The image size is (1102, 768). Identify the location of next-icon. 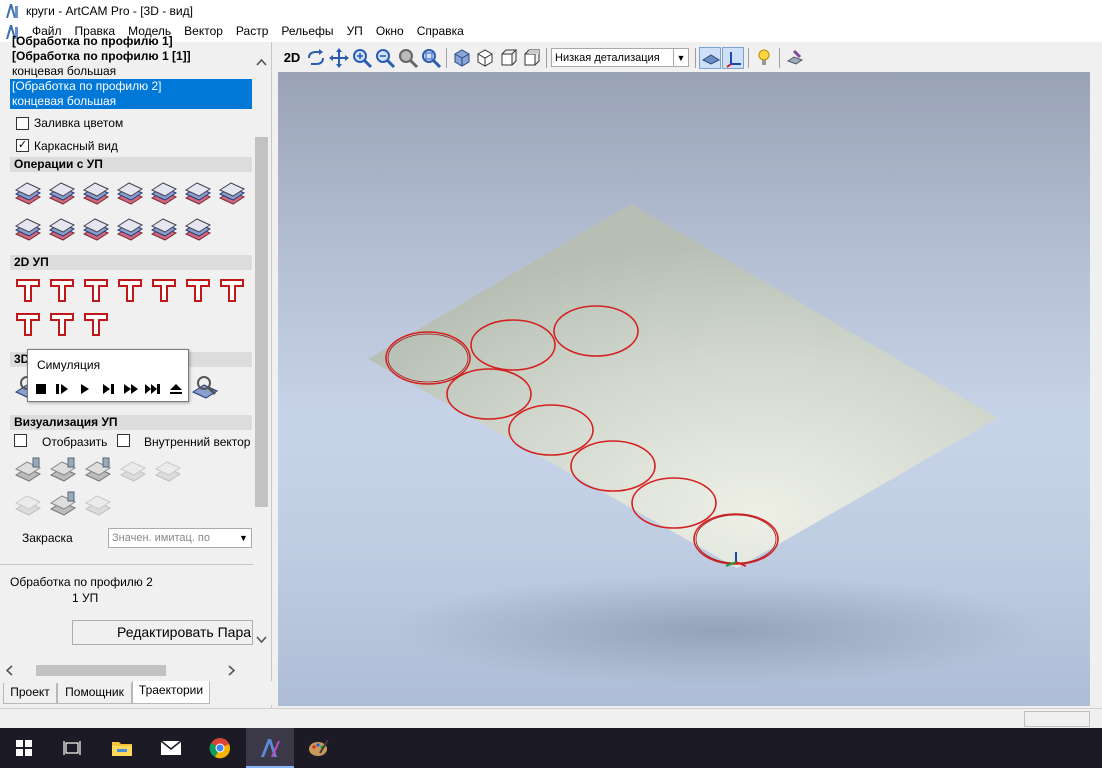
(108, 389).